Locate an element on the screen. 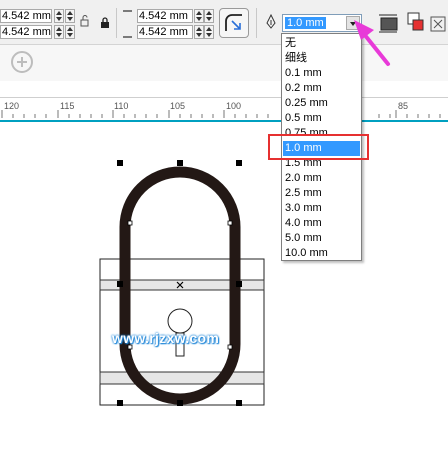 Image resolution: width=448 pixels, height=453 pixels. lock-icon is located at coordinates (105, 23).